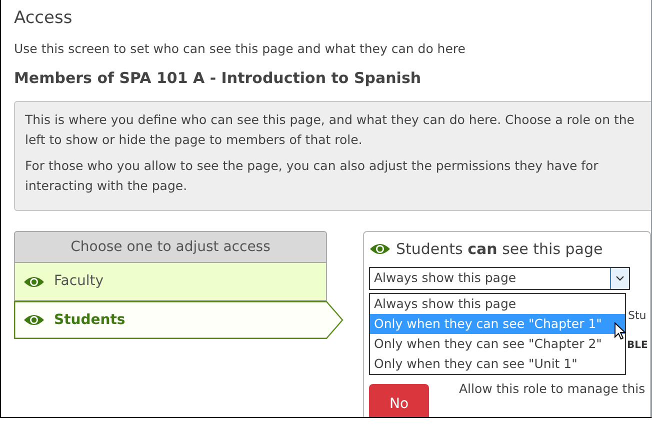  Describe the element at coordinates (170, 247) in the screenshot. I see `roles-header: Choose one to adjust access` at that location.